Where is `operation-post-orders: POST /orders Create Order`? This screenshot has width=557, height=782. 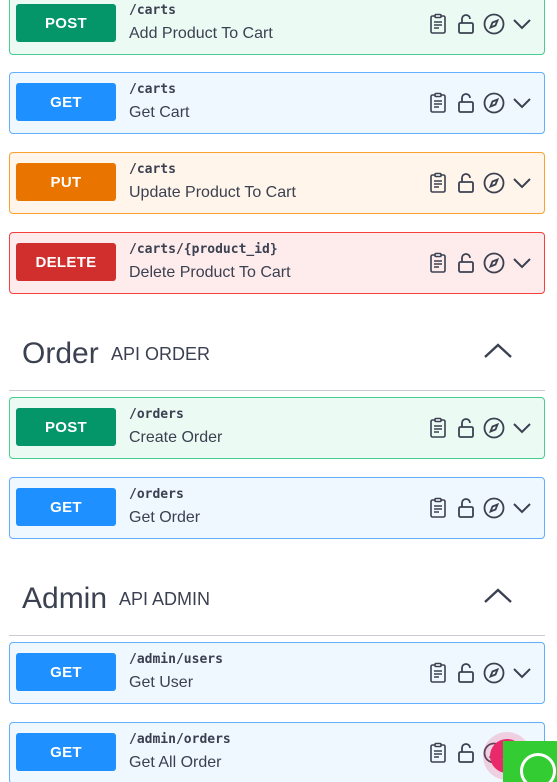
operation-post-orders: POST /orders Create Order is located at coordinates (277, 428).